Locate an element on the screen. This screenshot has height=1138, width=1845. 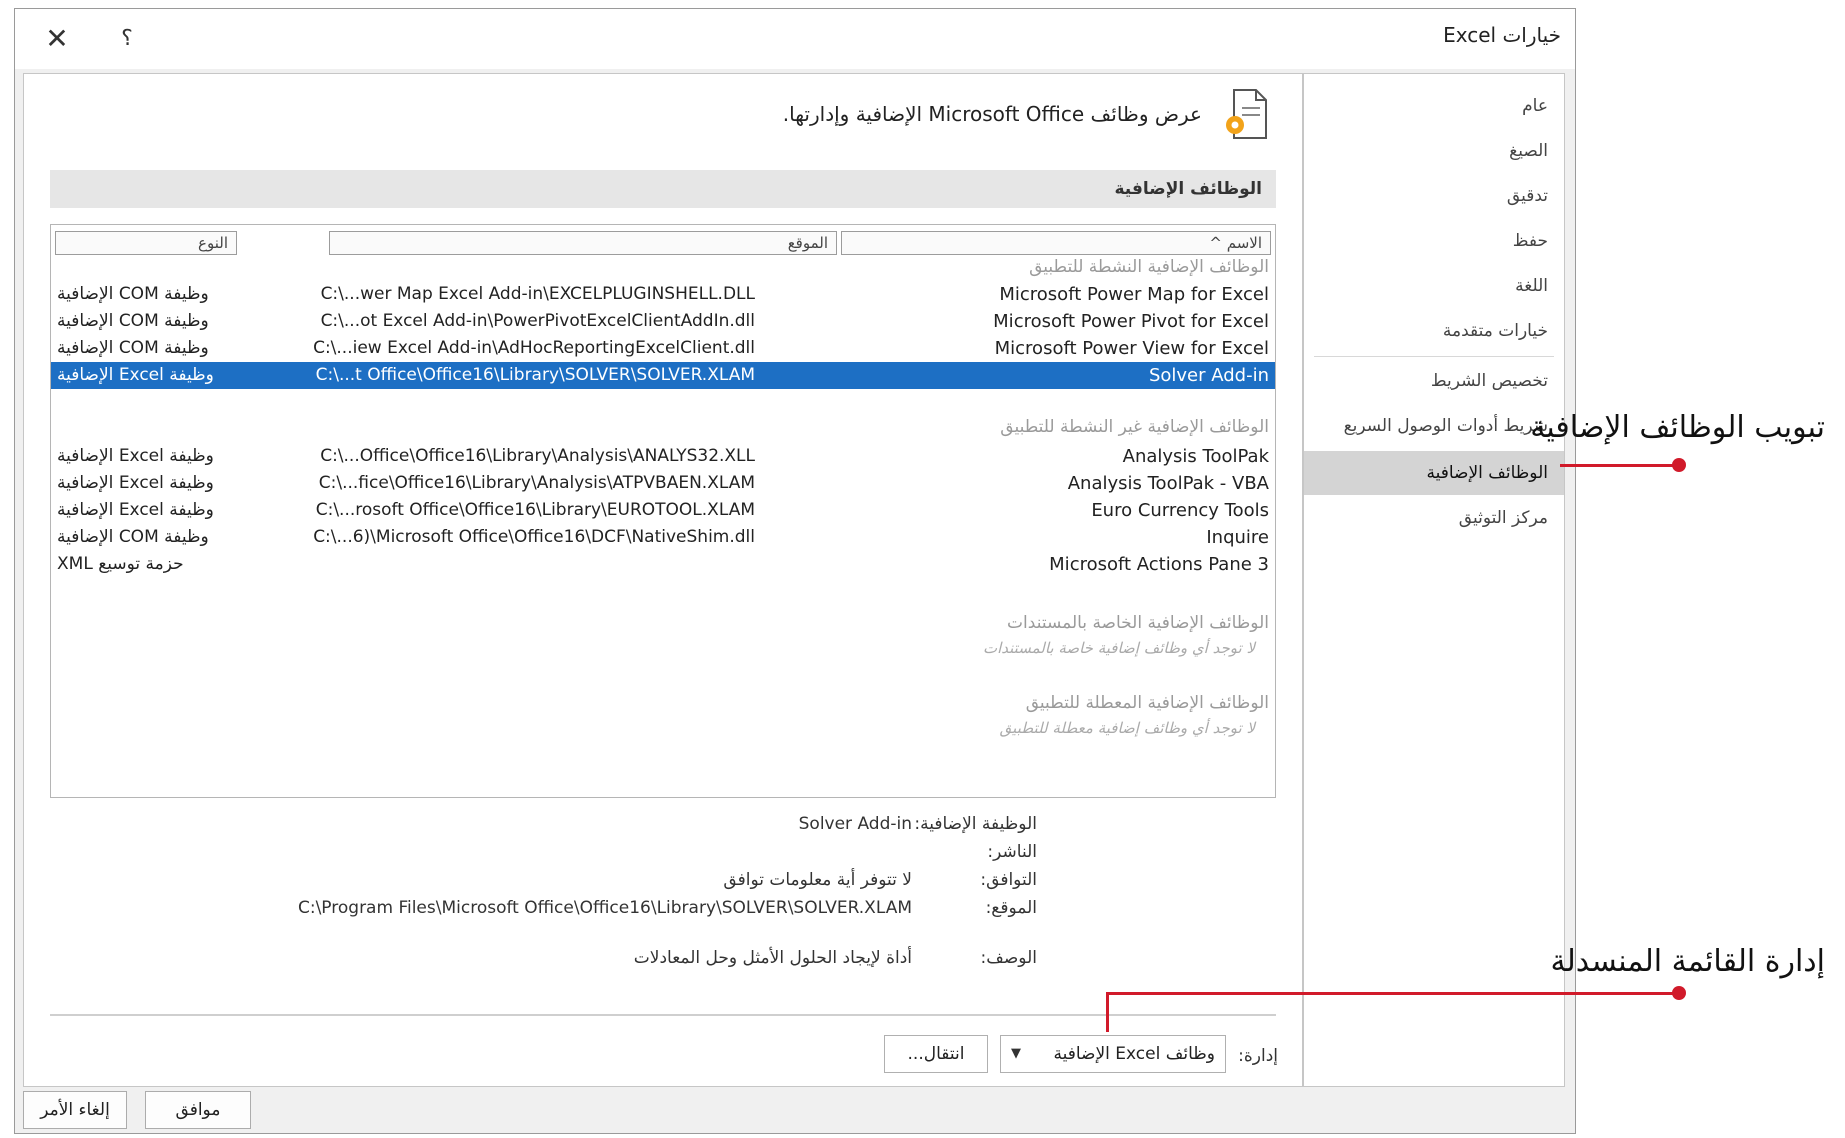
addin-name: Microsoft Power View for Excel is located at coordinates (1131, 348).